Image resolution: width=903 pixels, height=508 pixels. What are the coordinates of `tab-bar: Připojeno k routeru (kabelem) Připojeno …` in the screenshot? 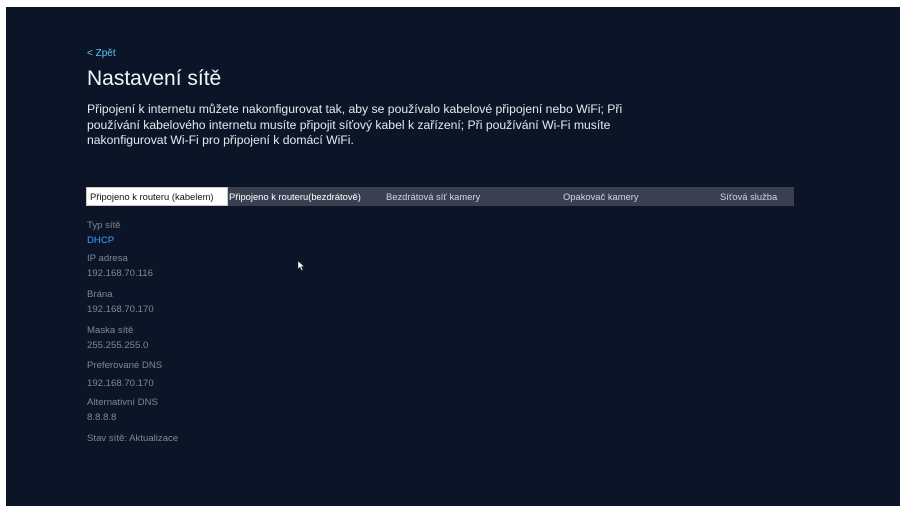 It's located at (440, 196).